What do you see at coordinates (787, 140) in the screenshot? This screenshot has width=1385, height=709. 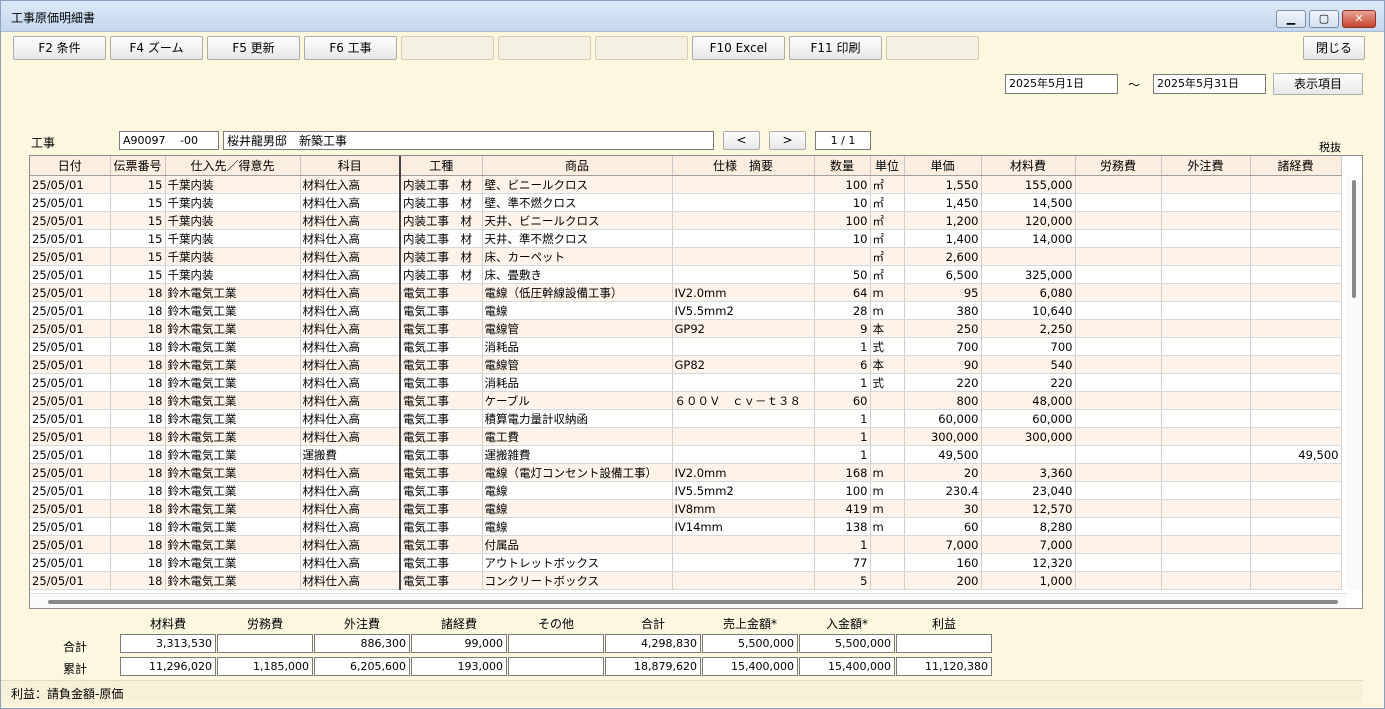 I see `next-page-button: >` at bounding box center [787, 140].